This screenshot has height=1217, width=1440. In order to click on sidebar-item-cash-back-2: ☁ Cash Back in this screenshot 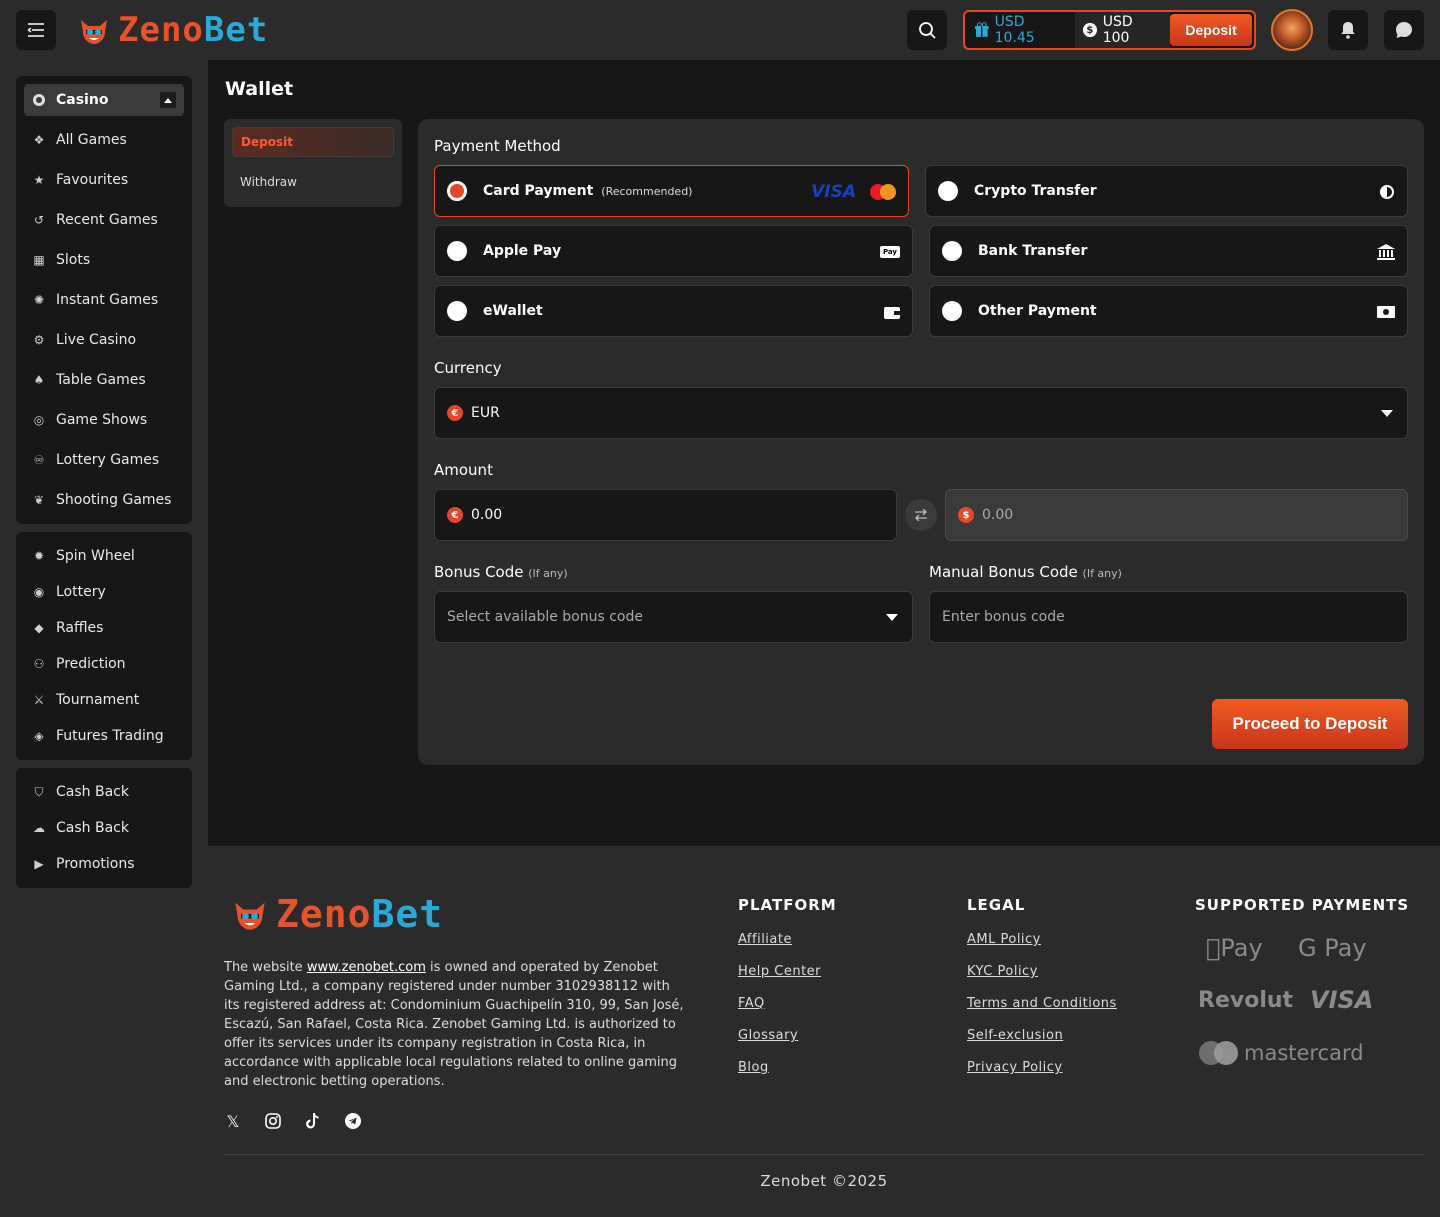, I will do `click(80, 828)`.